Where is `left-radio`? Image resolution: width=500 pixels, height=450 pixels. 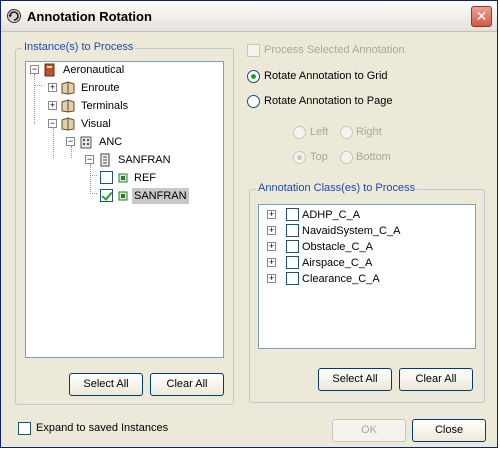
left-radio is located at coordinates (299, 132).